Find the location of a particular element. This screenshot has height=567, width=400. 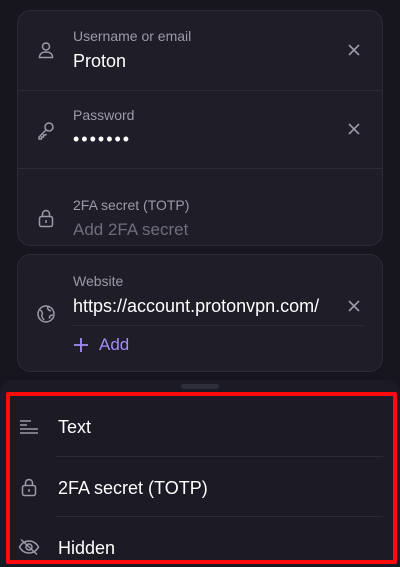

add-website-button: Add is located at coordinates (101, 345).